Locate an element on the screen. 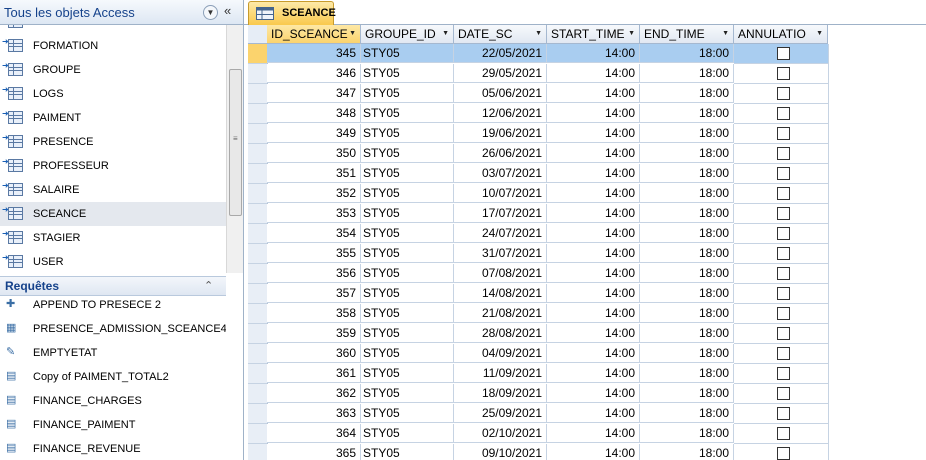 The image size is (926, 460). table-cell: 352 is located at coordinates (314, 193).